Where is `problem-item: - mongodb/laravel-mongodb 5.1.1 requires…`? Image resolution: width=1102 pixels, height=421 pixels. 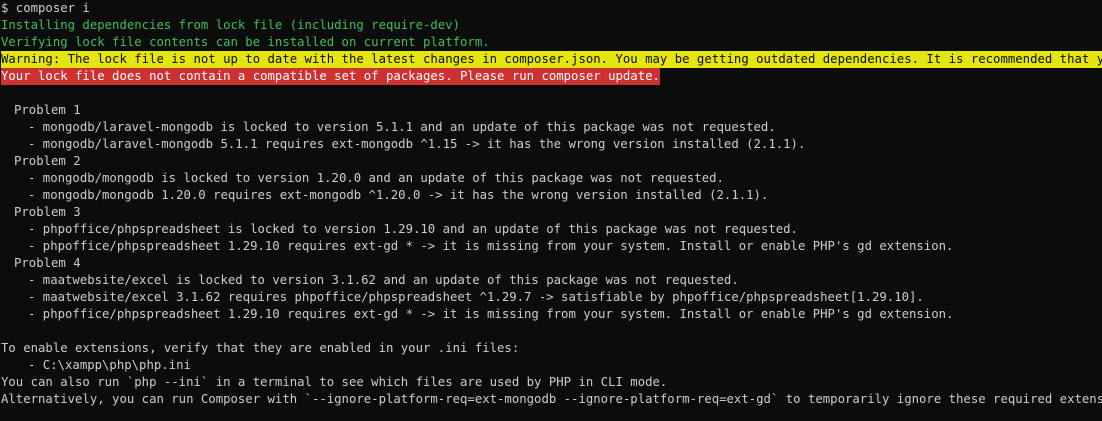 problem-item: - mongodb/laravel-mongodb 5.1.1 requires… is located at coordinates (417, 144).